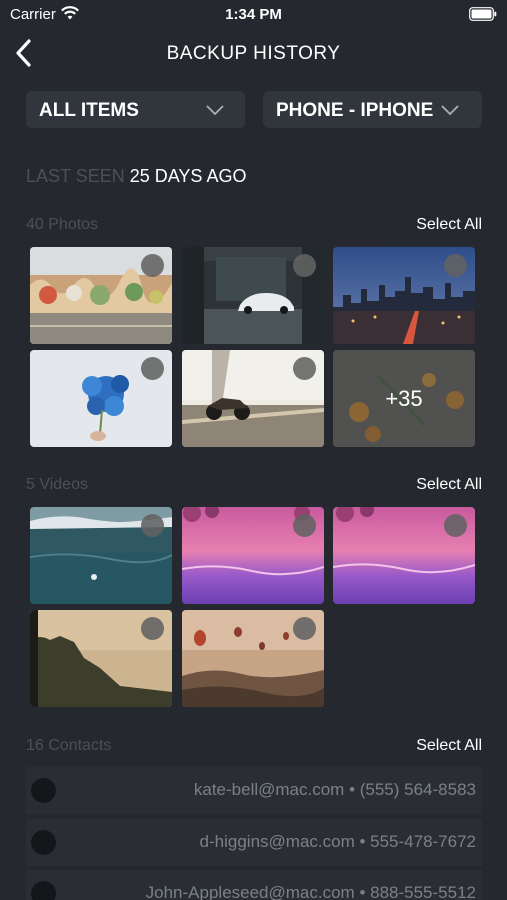 This screenshot has width=507, height=900. What do you see at coordinates (449, 485) in the screenshot?
I see `videos-select-all-button: Select All` at bounding box center [449, 485].